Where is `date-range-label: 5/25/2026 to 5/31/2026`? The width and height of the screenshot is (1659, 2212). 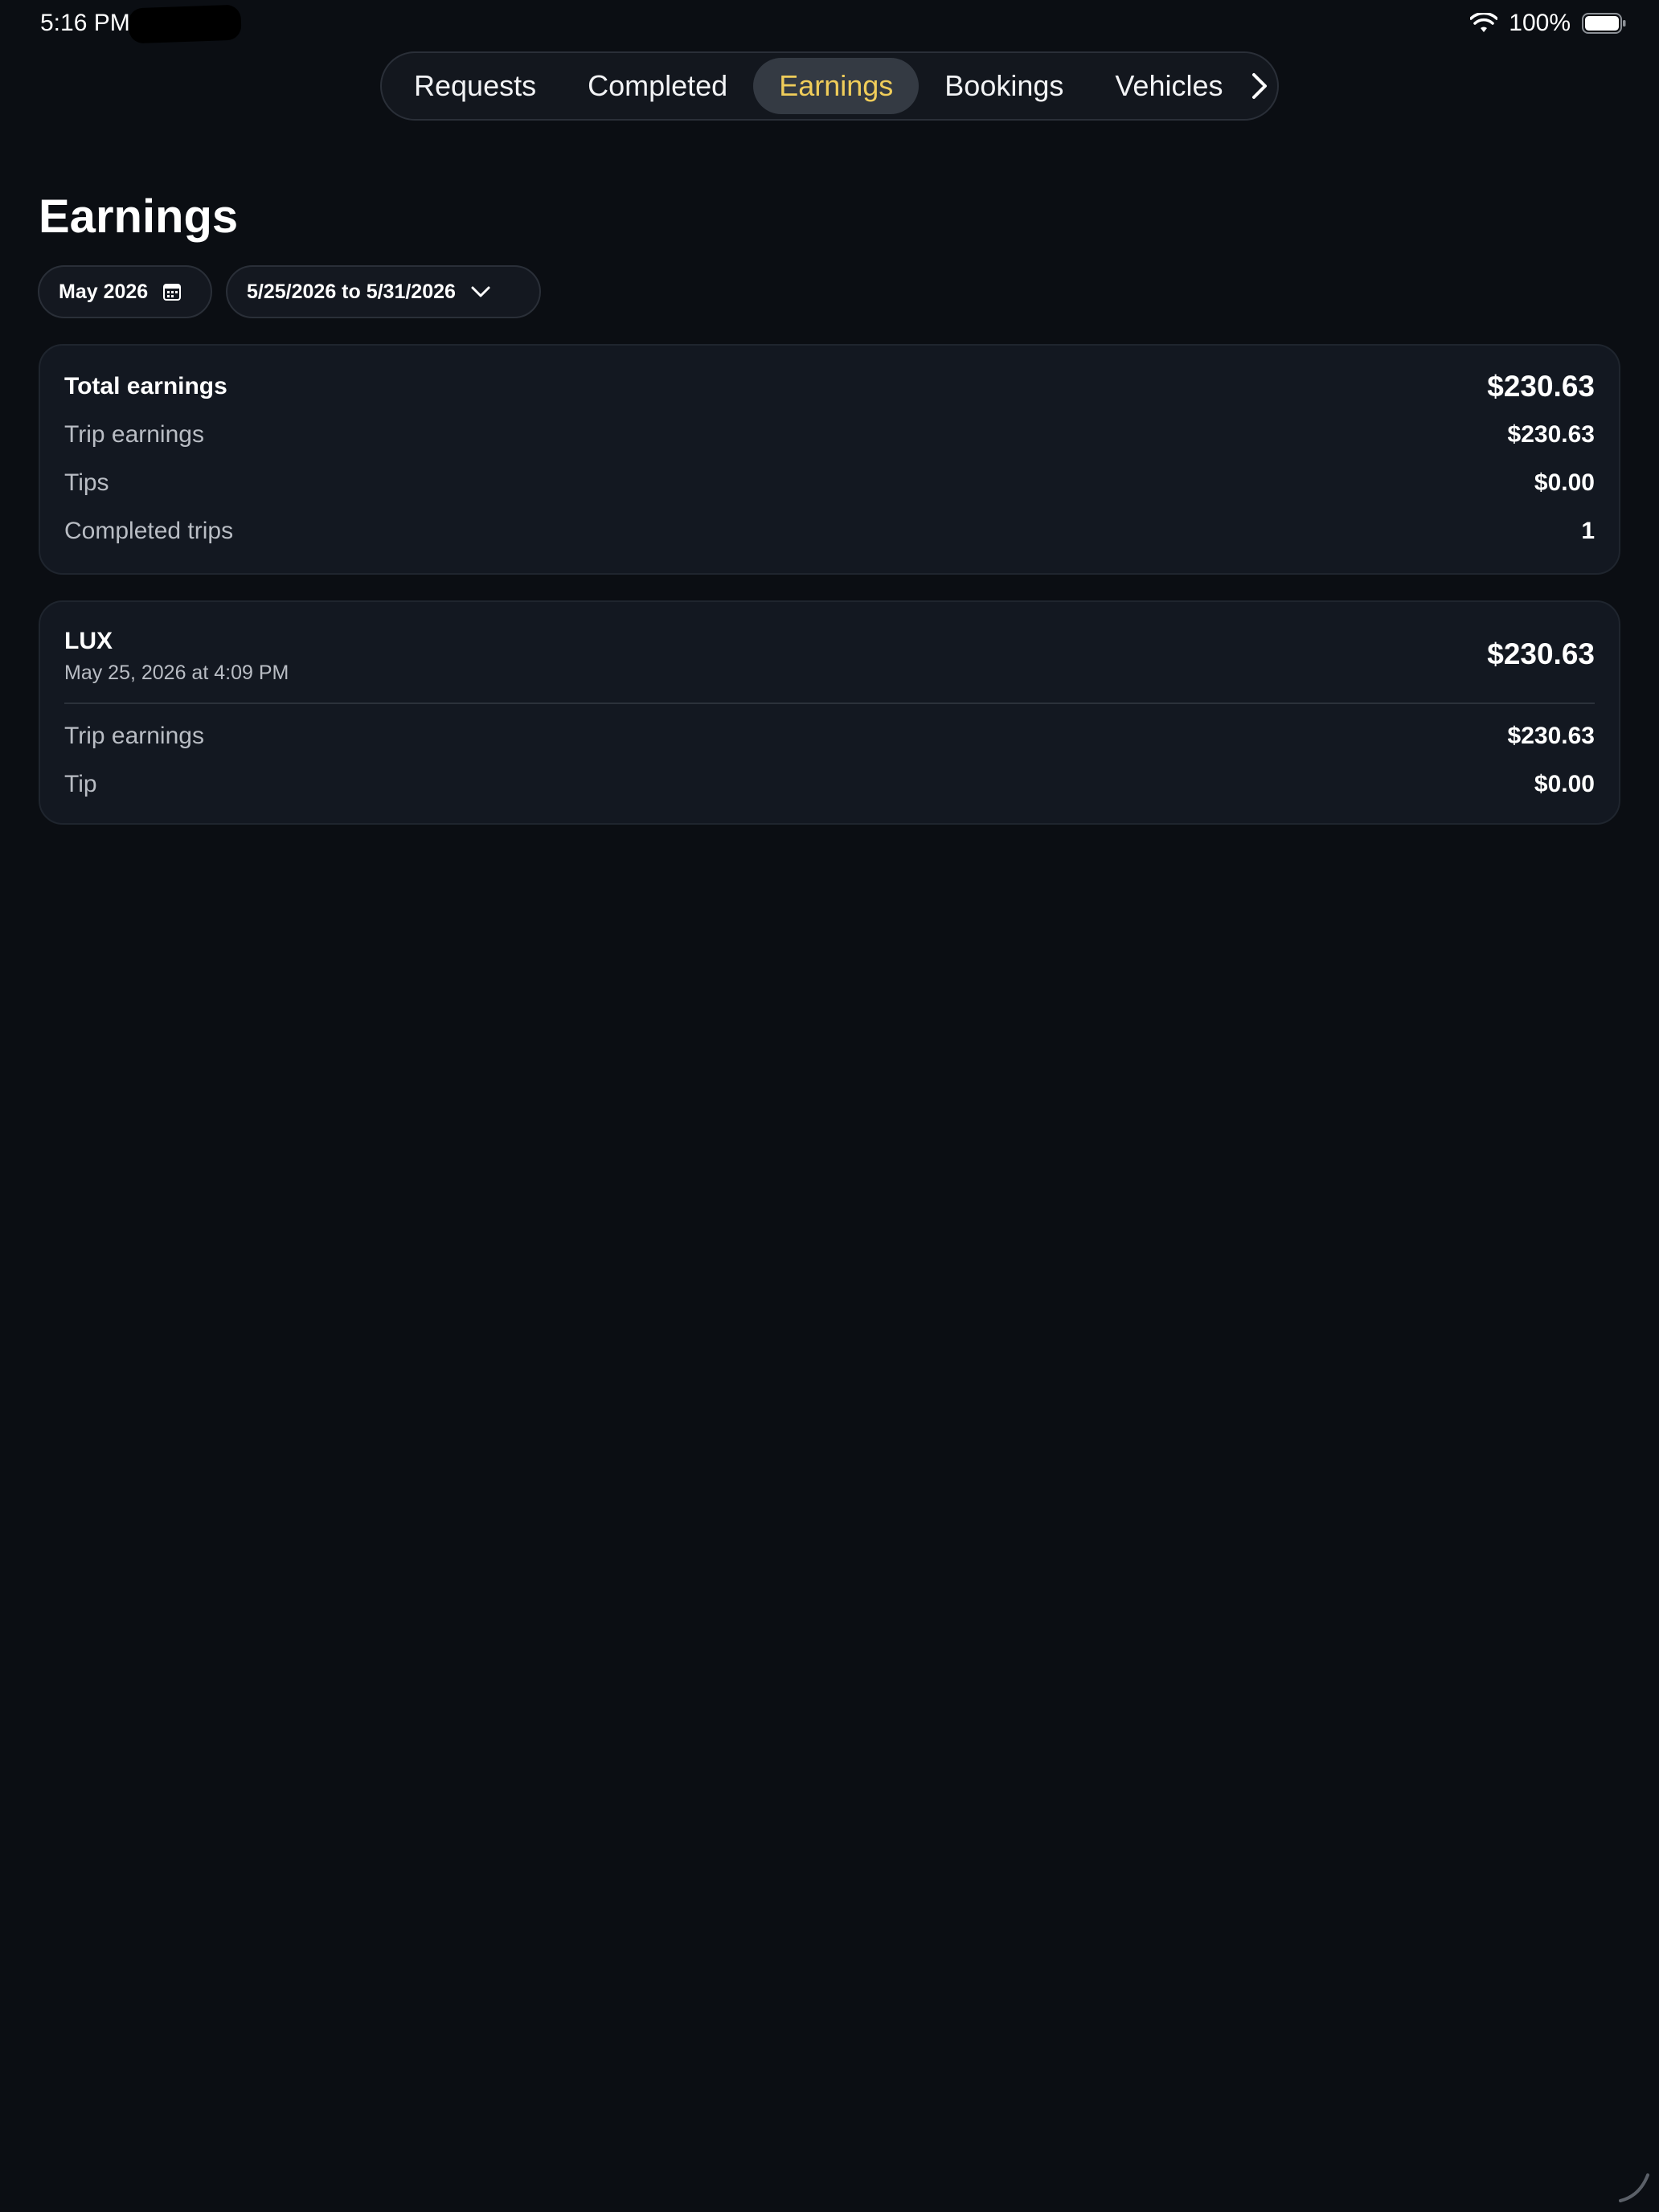 date-range-label: 5/25/2026 to 5/31/2026 is located at coordinates (351, 291).